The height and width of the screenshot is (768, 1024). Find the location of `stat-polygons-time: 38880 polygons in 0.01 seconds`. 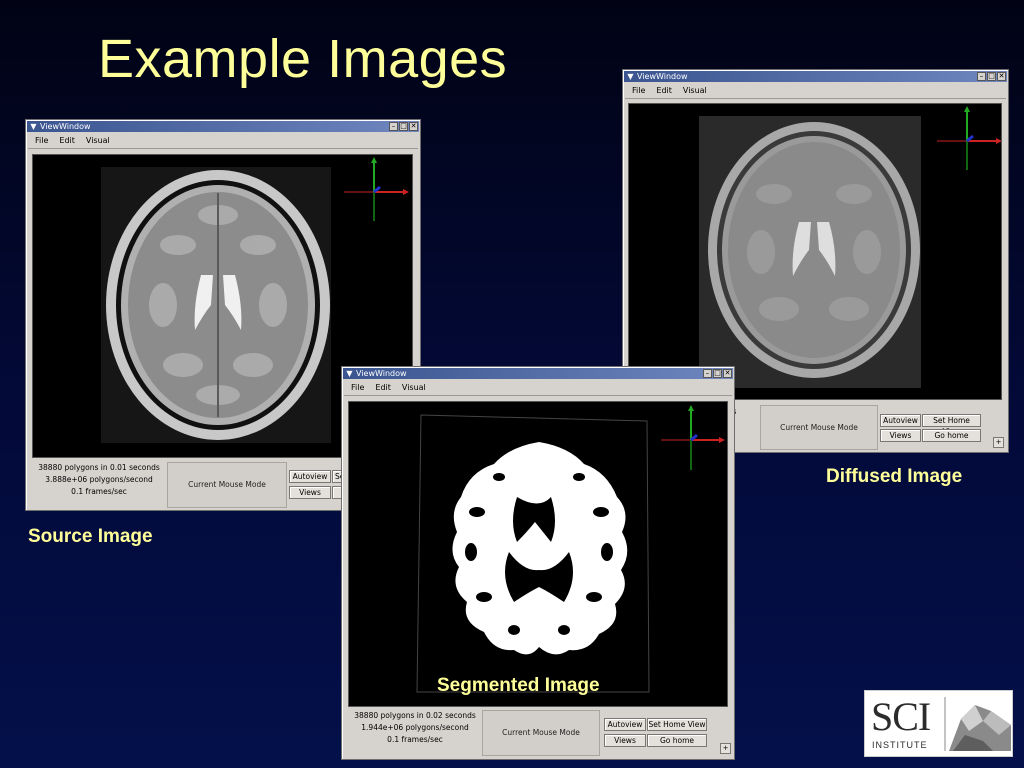

stat-polygons-time: 38880 polygons in 0.01 seconds is located at coordinates (99, 467).